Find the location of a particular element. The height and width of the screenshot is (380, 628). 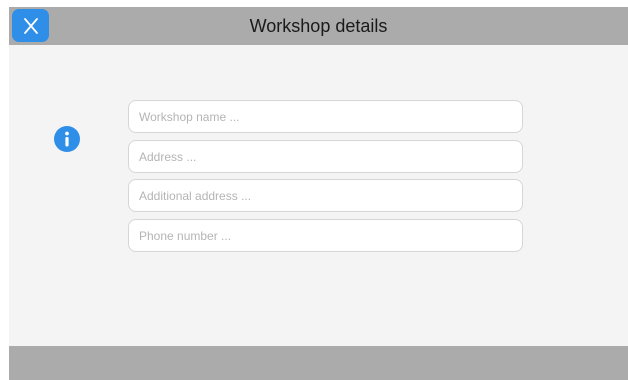

workshop-name-input is located at coordinates (325, 116).